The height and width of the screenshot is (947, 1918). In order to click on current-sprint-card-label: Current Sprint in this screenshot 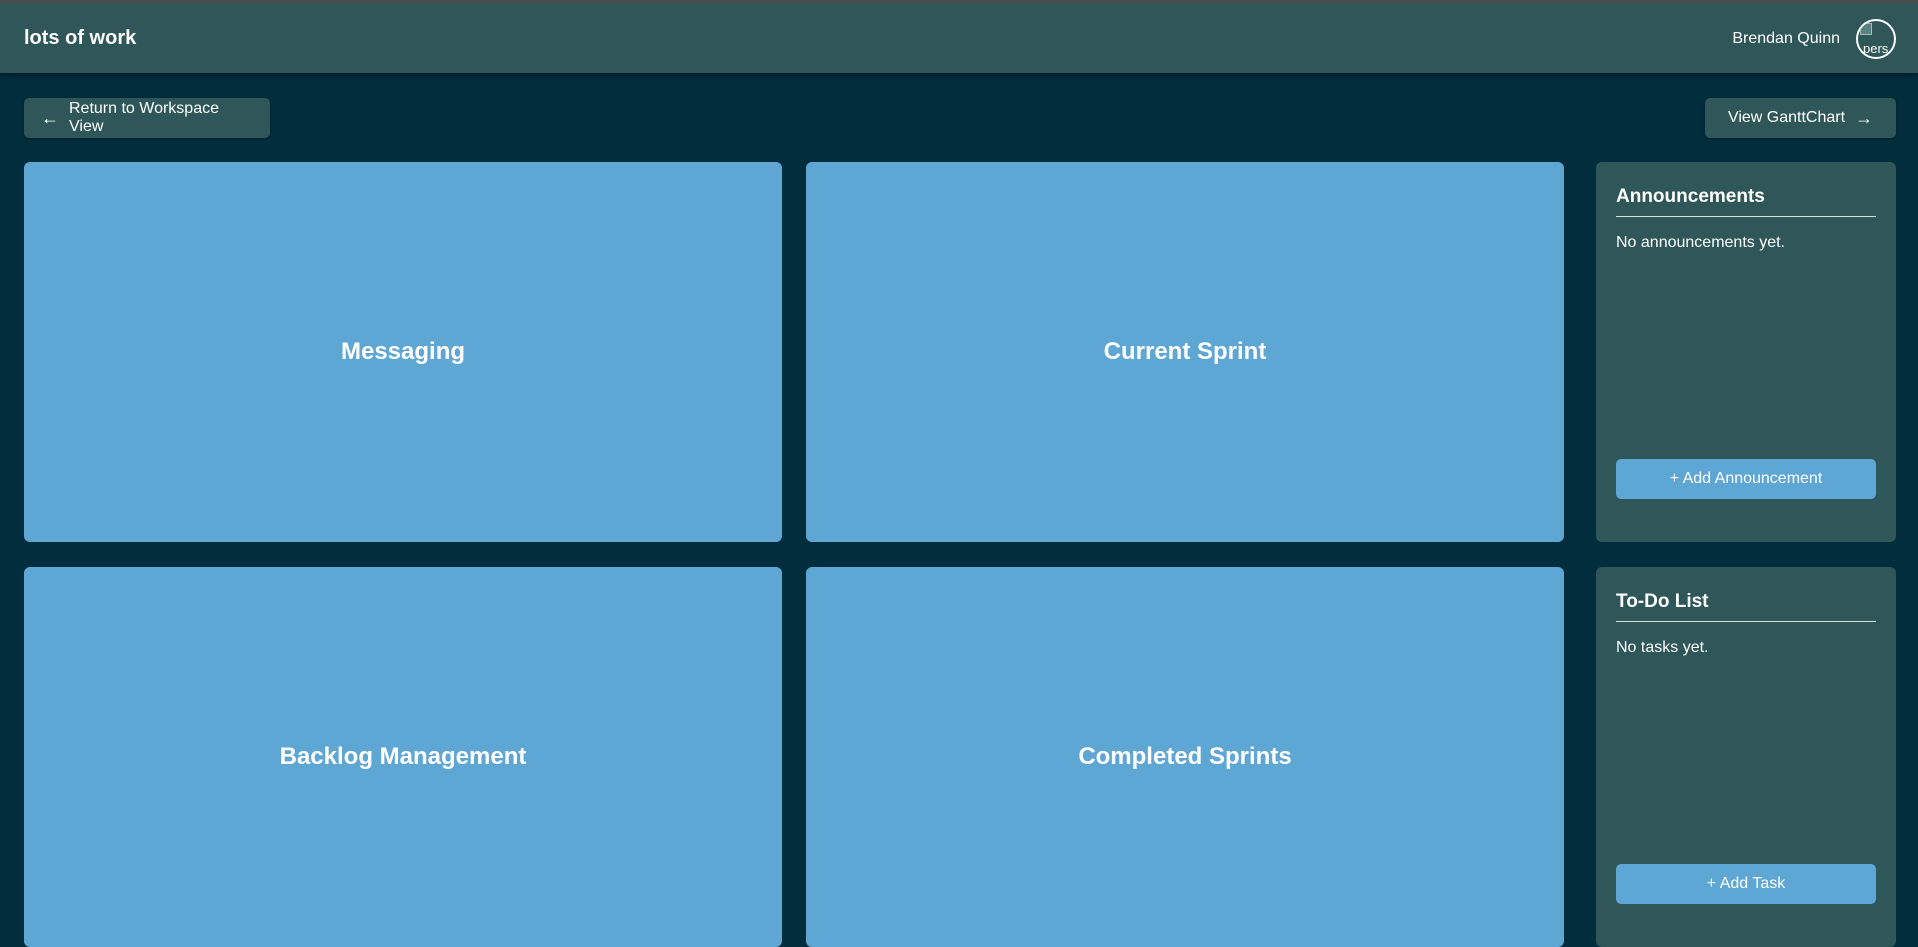, I will do `click(1185, 351)`.